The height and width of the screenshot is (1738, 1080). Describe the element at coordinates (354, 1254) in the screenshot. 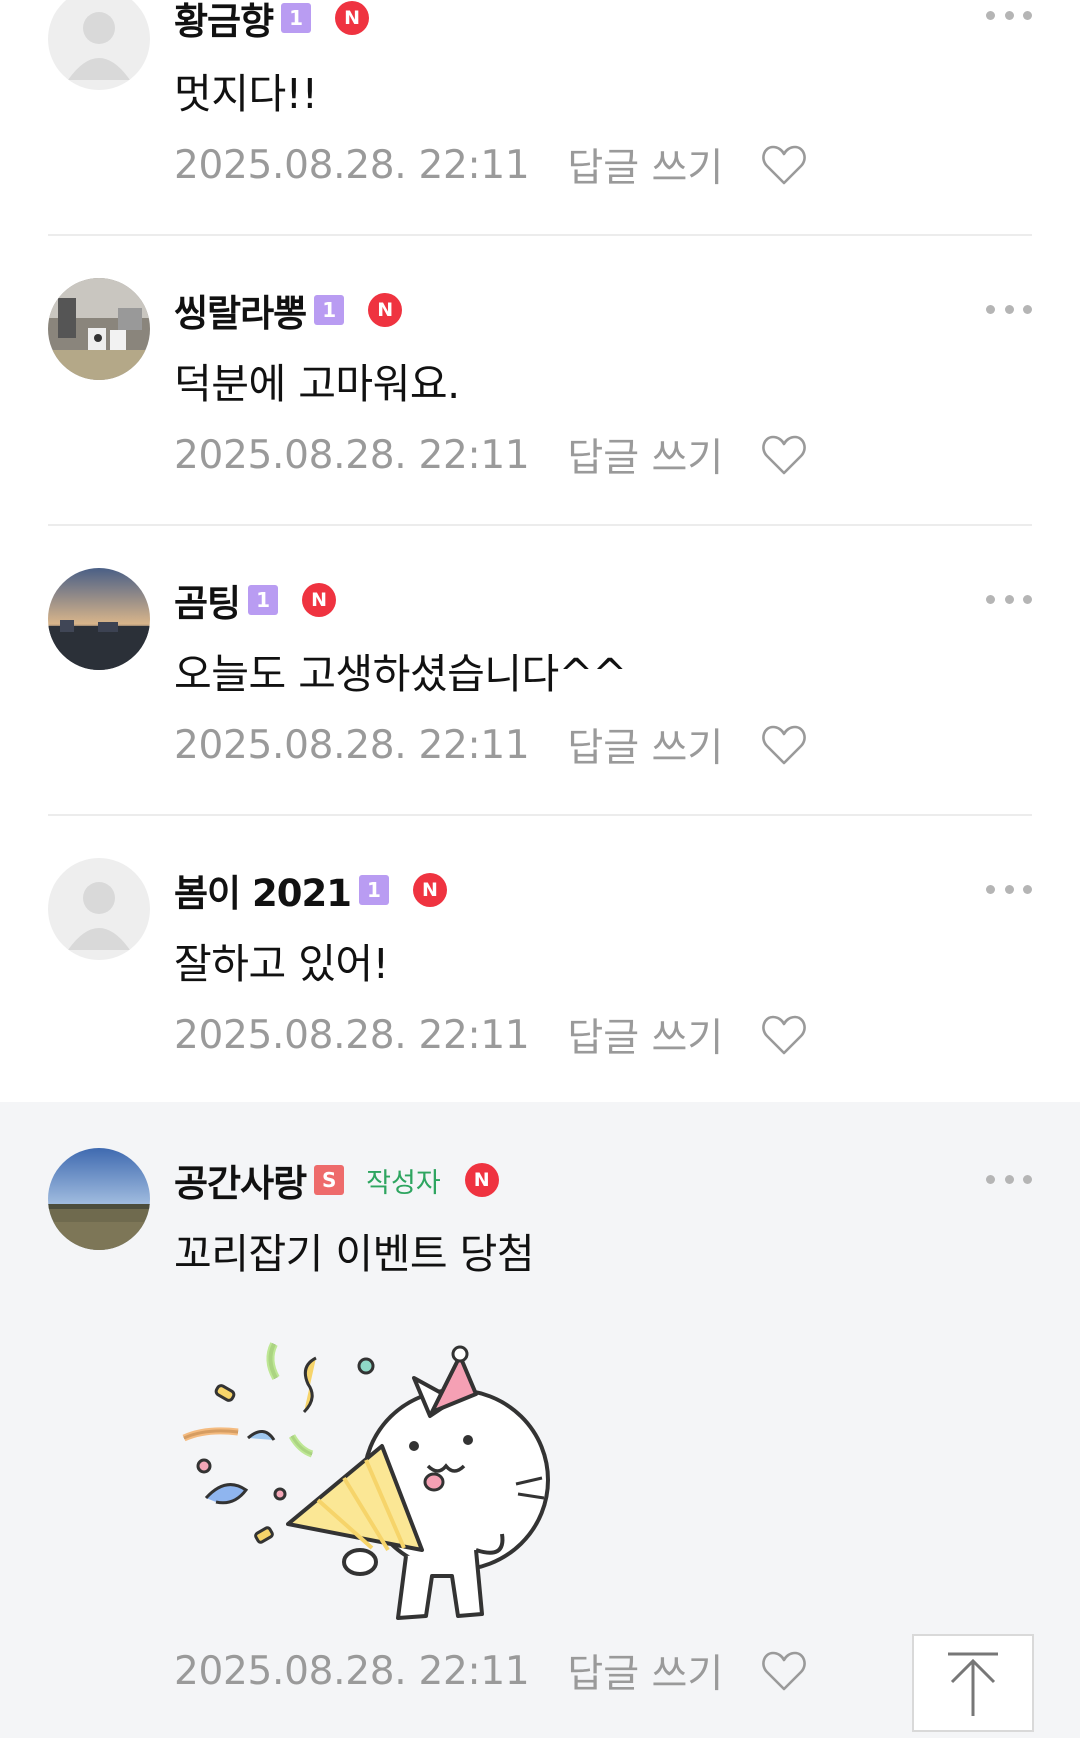

I see `comment-text: 꼬리잡기 이벤트 당첨` at that location.